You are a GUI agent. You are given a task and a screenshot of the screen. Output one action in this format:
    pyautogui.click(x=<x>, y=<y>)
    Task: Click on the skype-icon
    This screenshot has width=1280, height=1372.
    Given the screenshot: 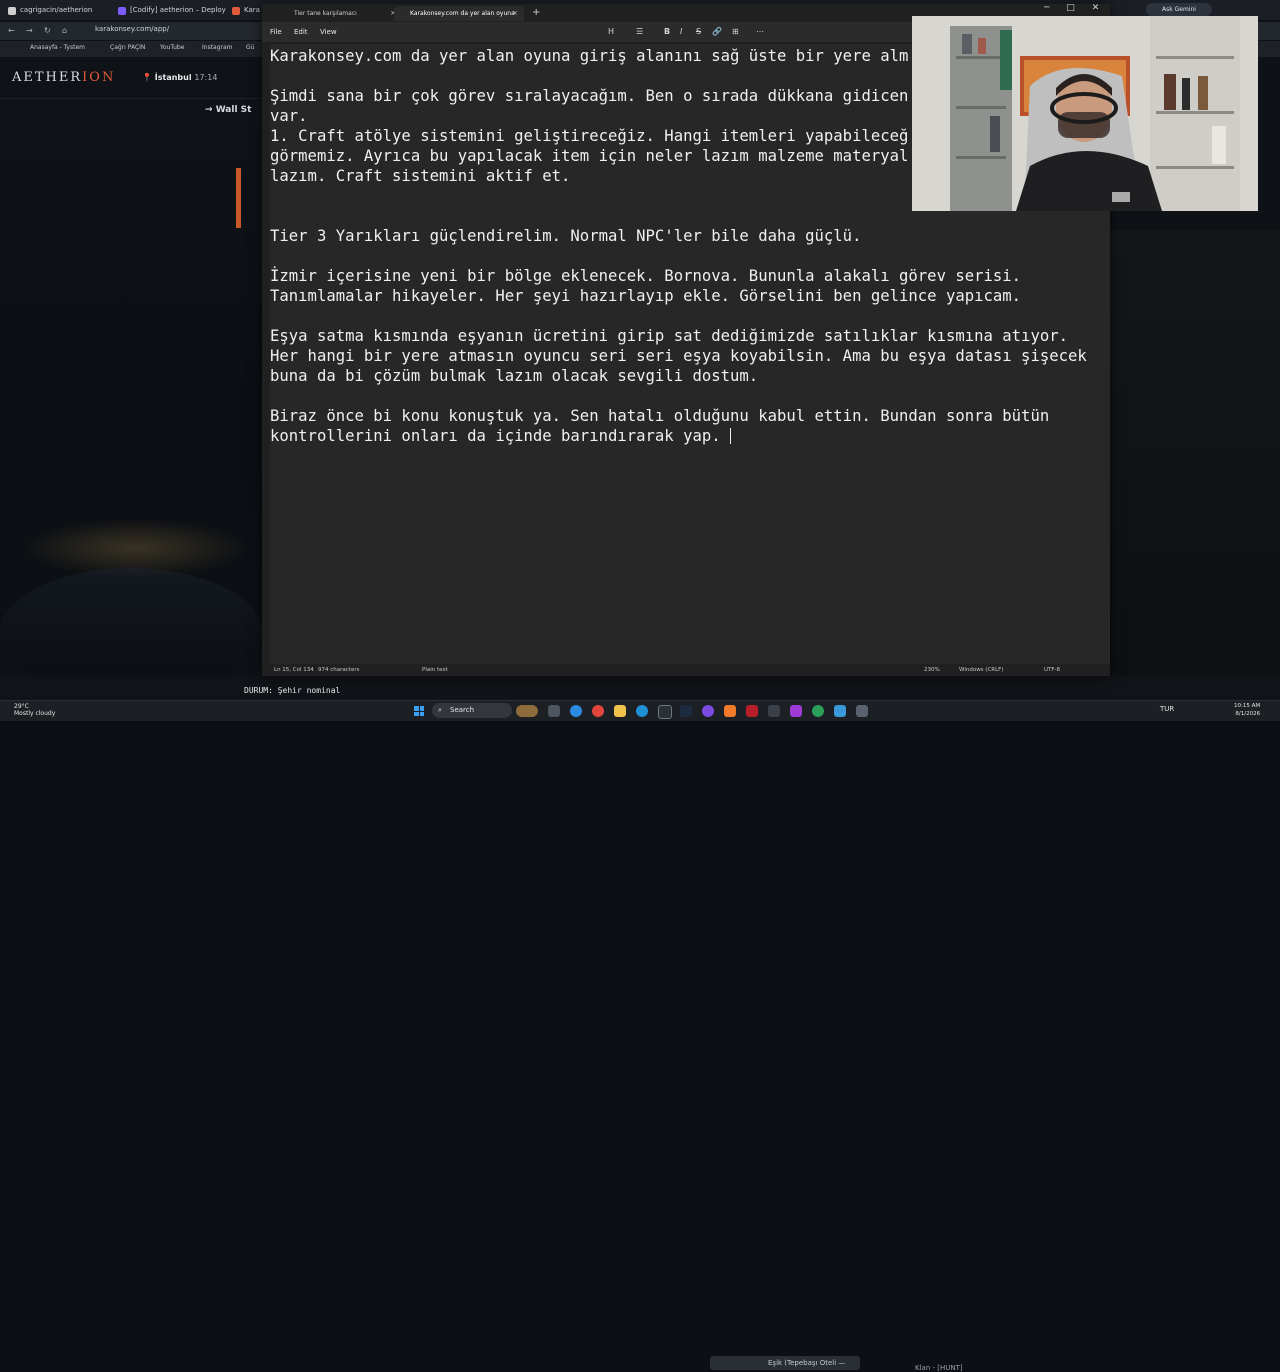 What is the action you would take?
    pyautogui.click(x=642, y=711)
    